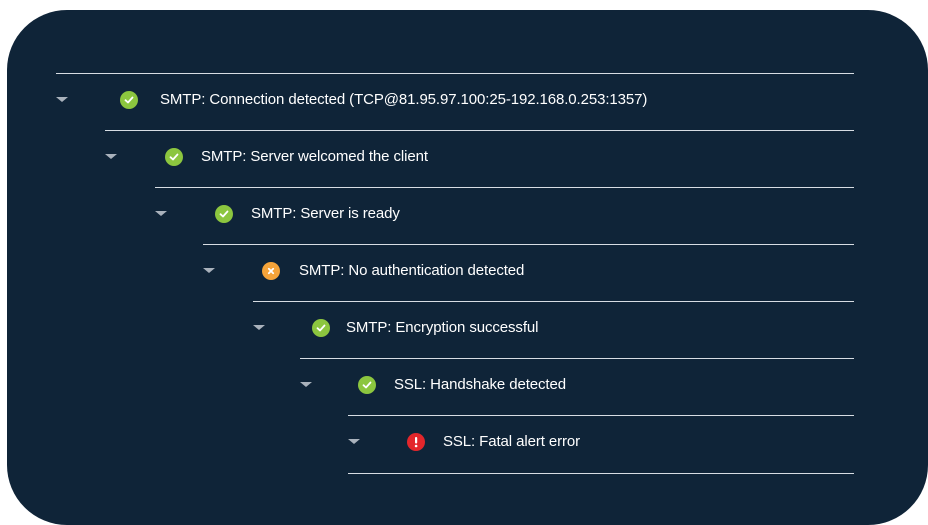 This screenshot has width=928, height=525. What do you see at coordinates (412, 270) in the screenshot?
I see `tree-row-label: SMTP: No authentication detected` at bounding box center [412, 270].